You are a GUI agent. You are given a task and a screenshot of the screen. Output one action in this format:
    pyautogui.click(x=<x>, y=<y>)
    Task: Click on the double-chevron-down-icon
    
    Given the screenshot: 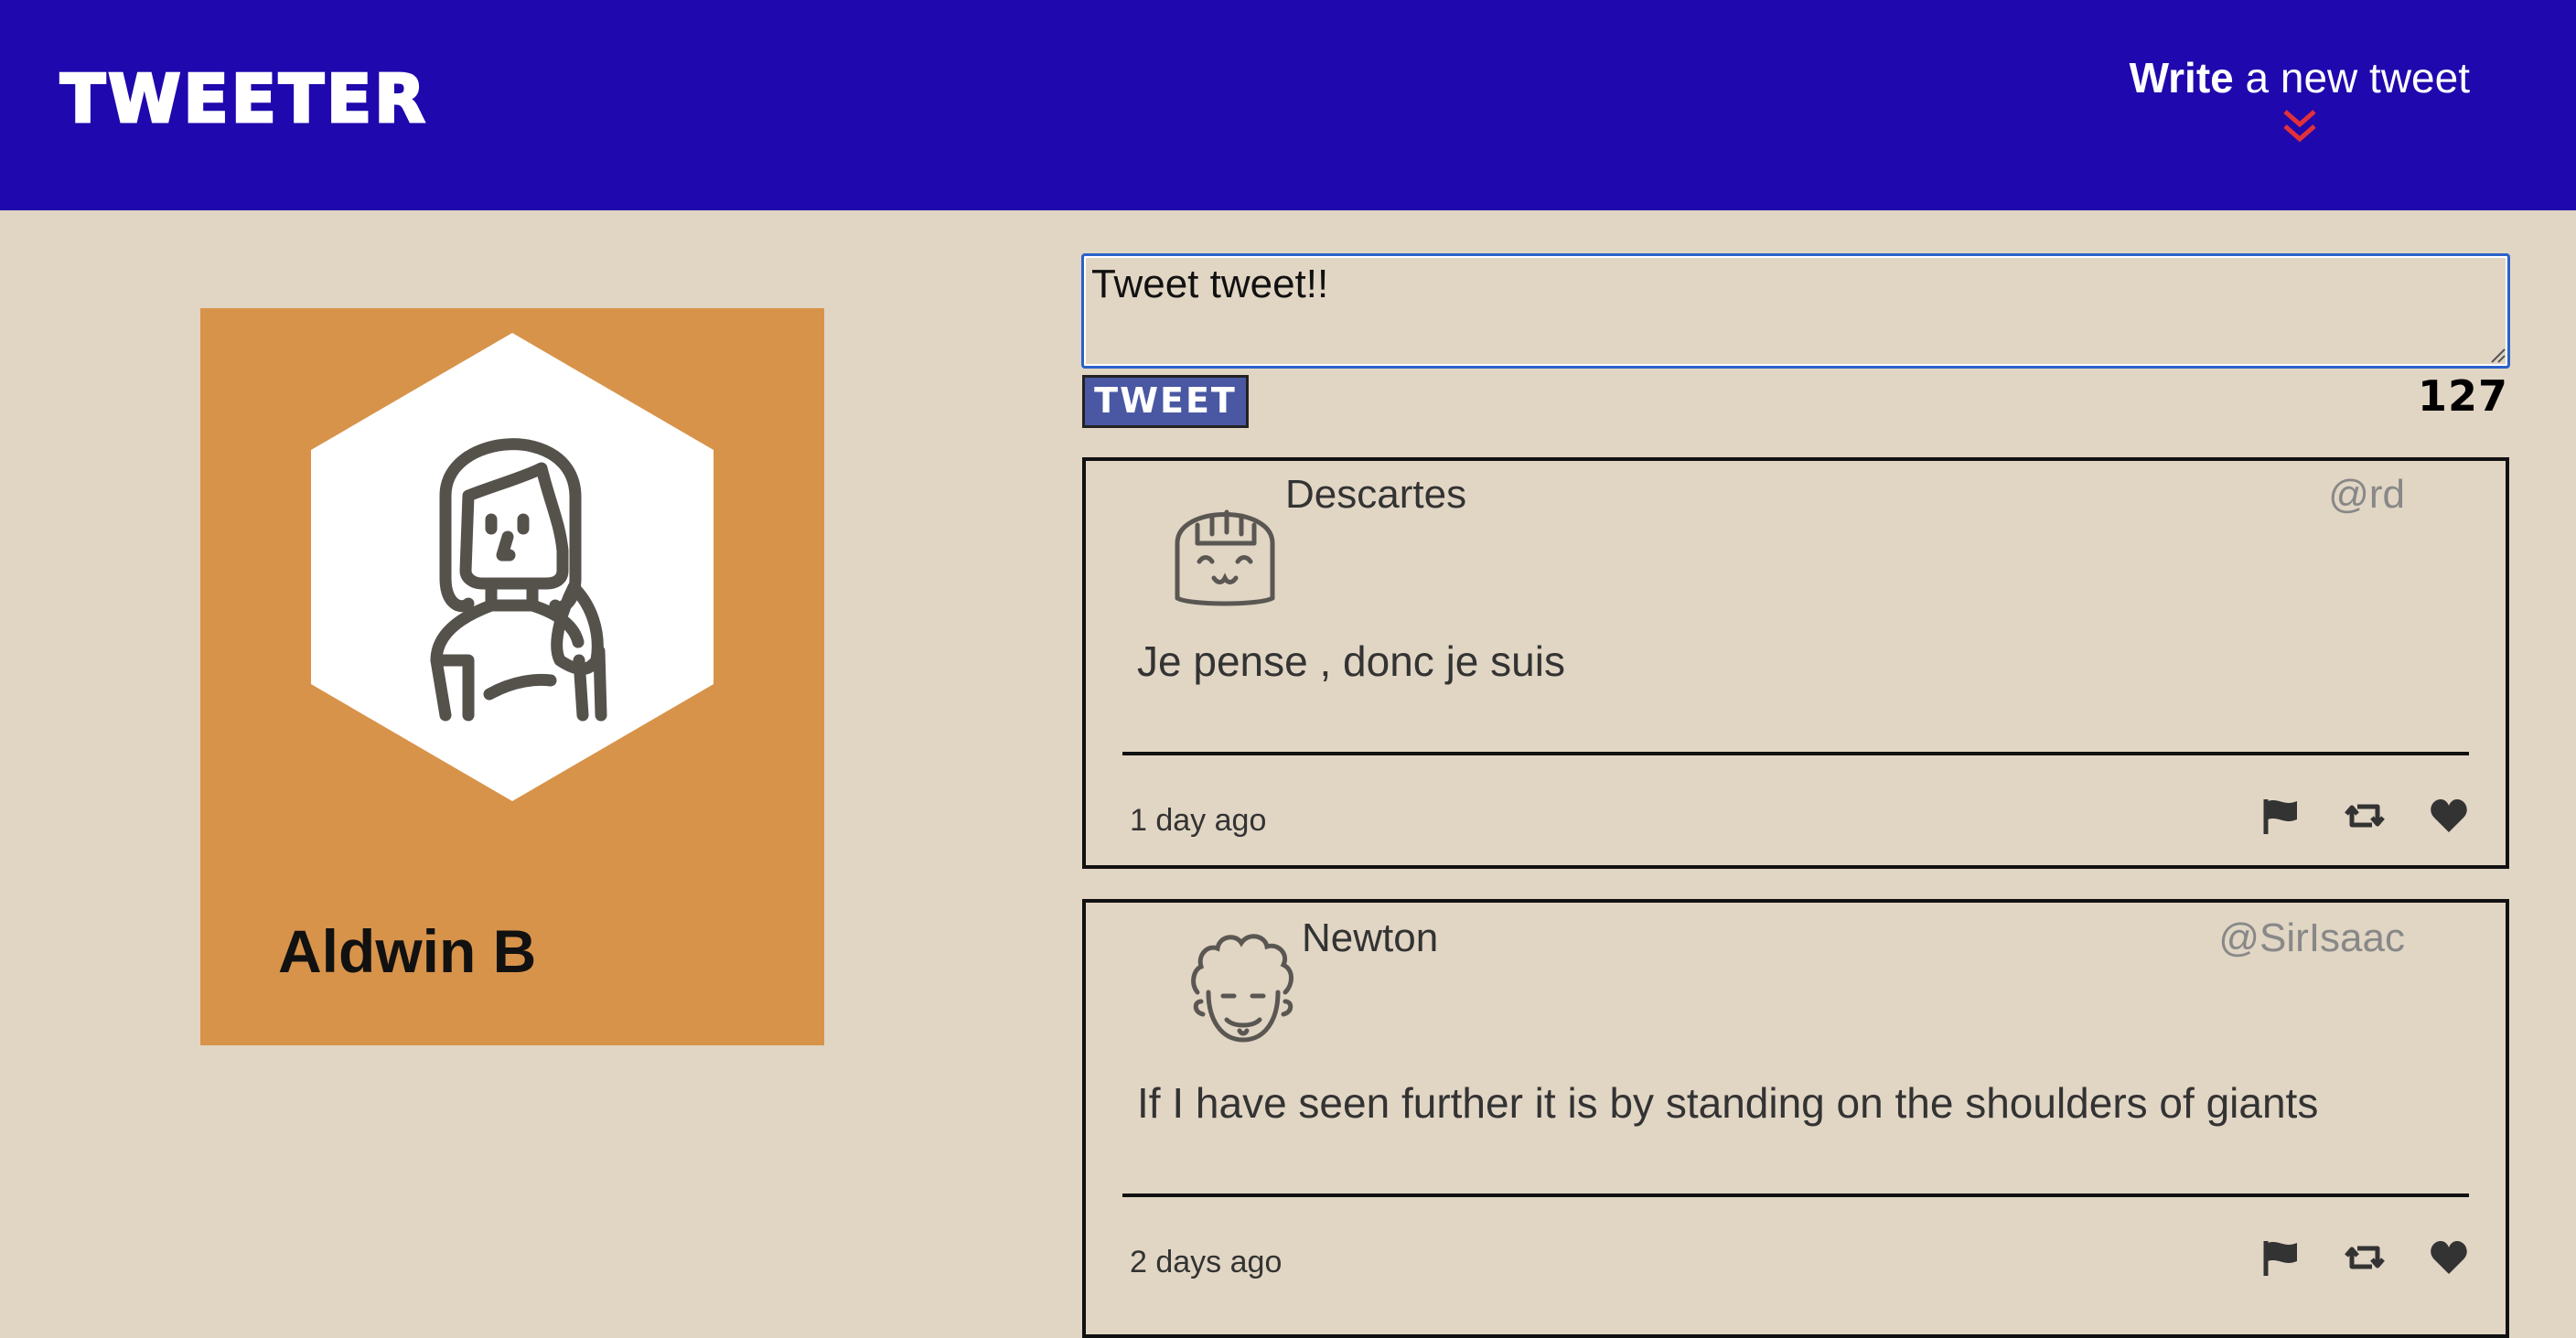 What is the action you would take?
    pyautogui.click(x=2300, y=126)
    